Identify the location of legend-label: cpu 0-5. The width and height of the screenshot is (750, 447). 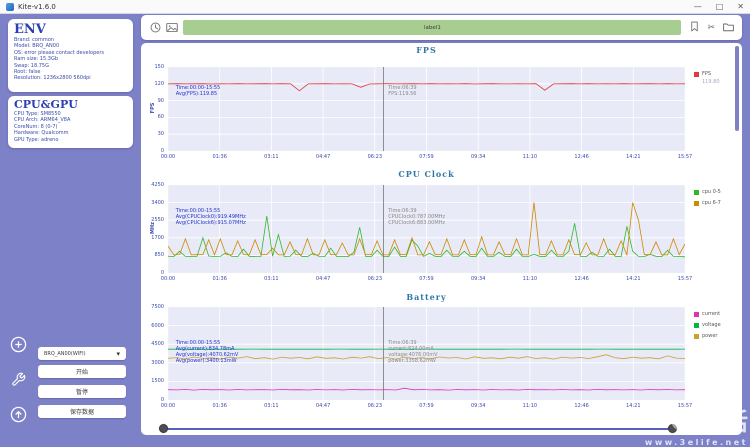
(711, 192).